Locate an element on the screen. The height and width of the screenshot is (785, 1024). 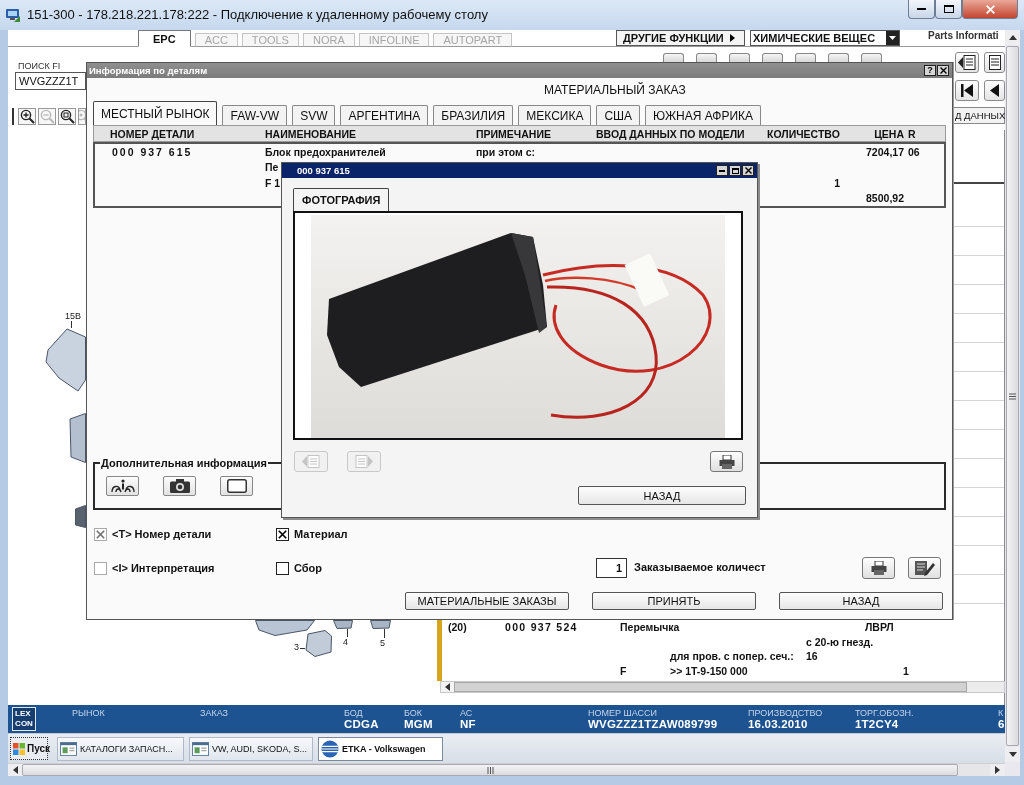
info-button is located at coordinates (122, 486).